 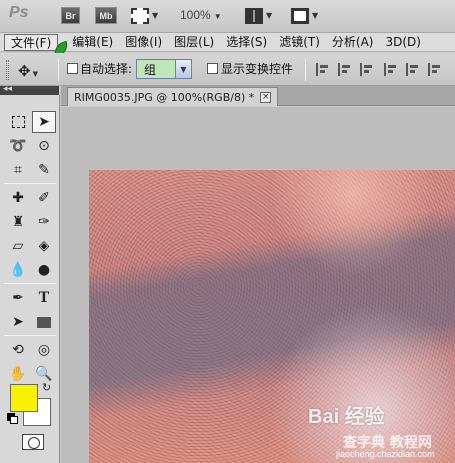 What do you see at coordinates (194, 42) in the screenshot?
I see `menu-layer: 图层(L)` at bounding box center [194, 42].